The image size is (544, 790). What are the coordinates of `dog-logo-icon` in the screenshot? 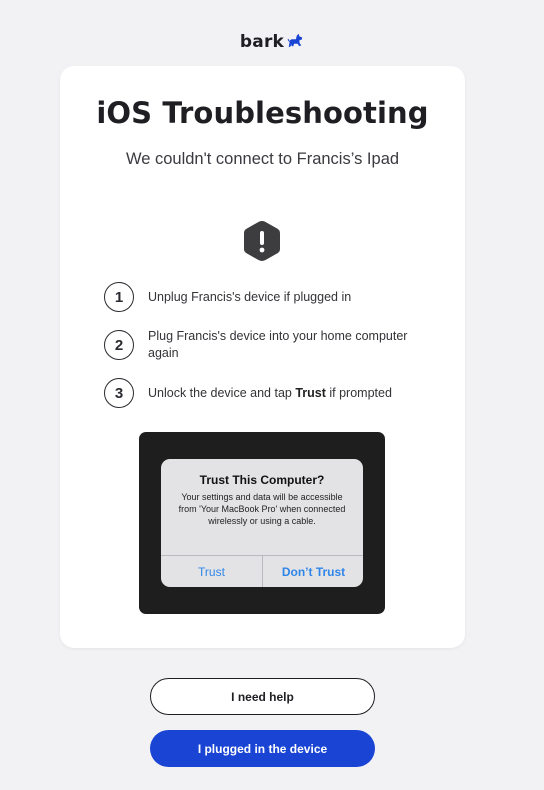 It's located at (295, 40).